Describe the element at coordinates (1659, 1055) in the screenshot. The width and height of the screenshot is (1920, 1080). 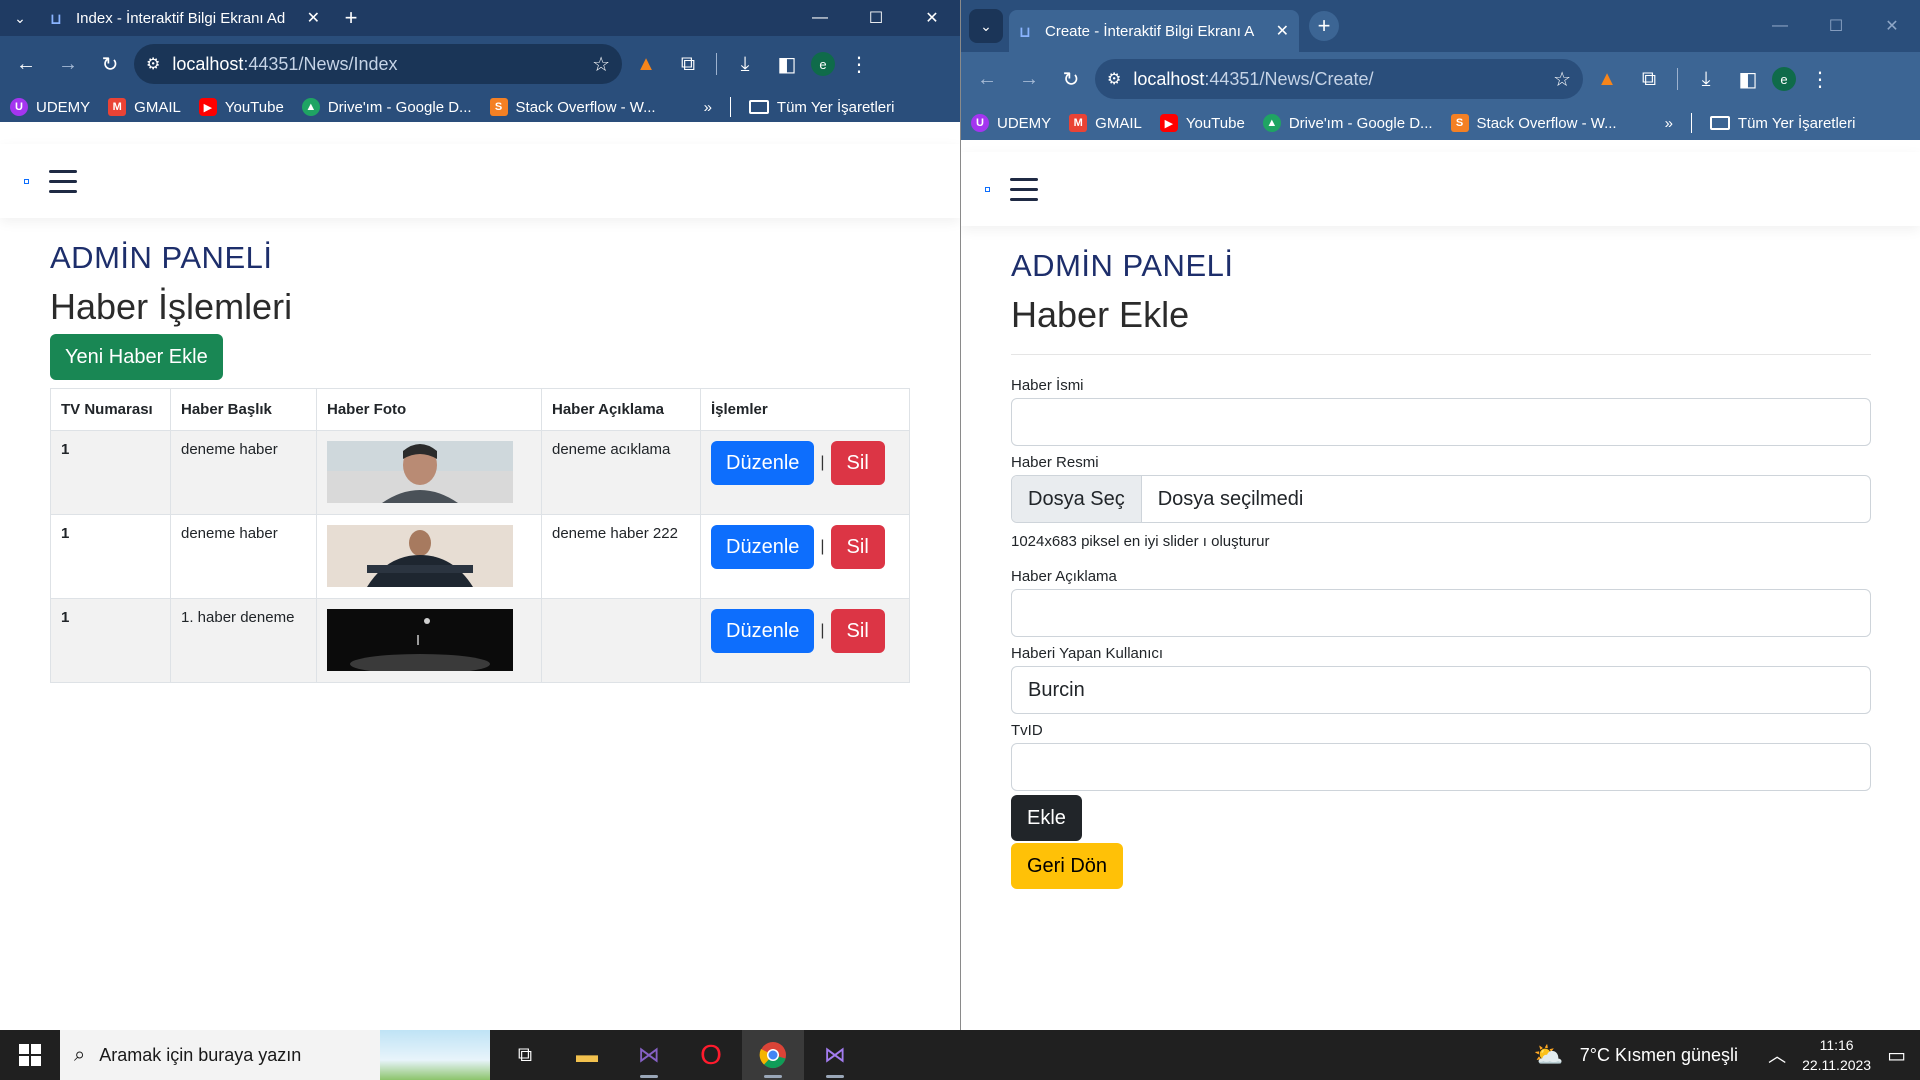
I see `weather-text: 7°C Kısmen güneşli` at that location.